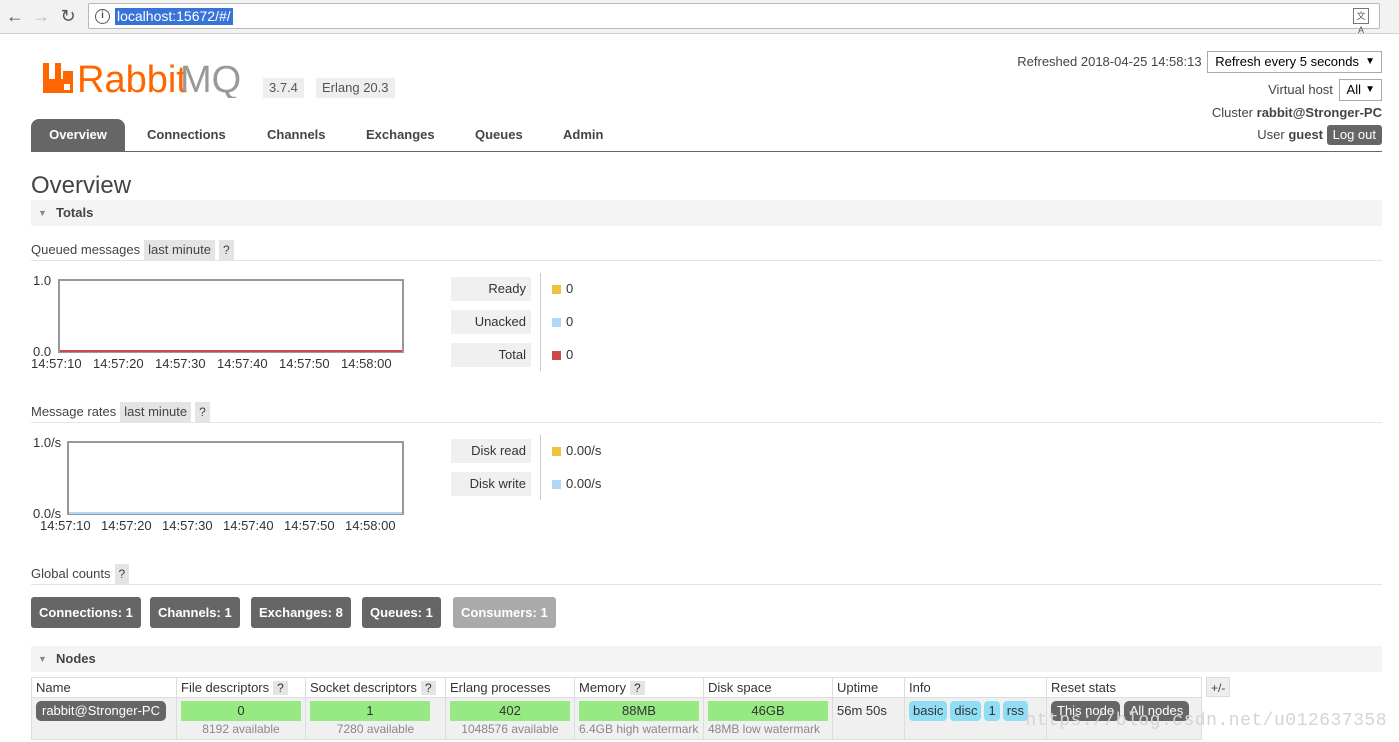 The image size is (1399, 742). What do you see at coordinates (78, 135) in the screenshot?
I see `tab-overview: Overview` at bounding box center [78, 135].